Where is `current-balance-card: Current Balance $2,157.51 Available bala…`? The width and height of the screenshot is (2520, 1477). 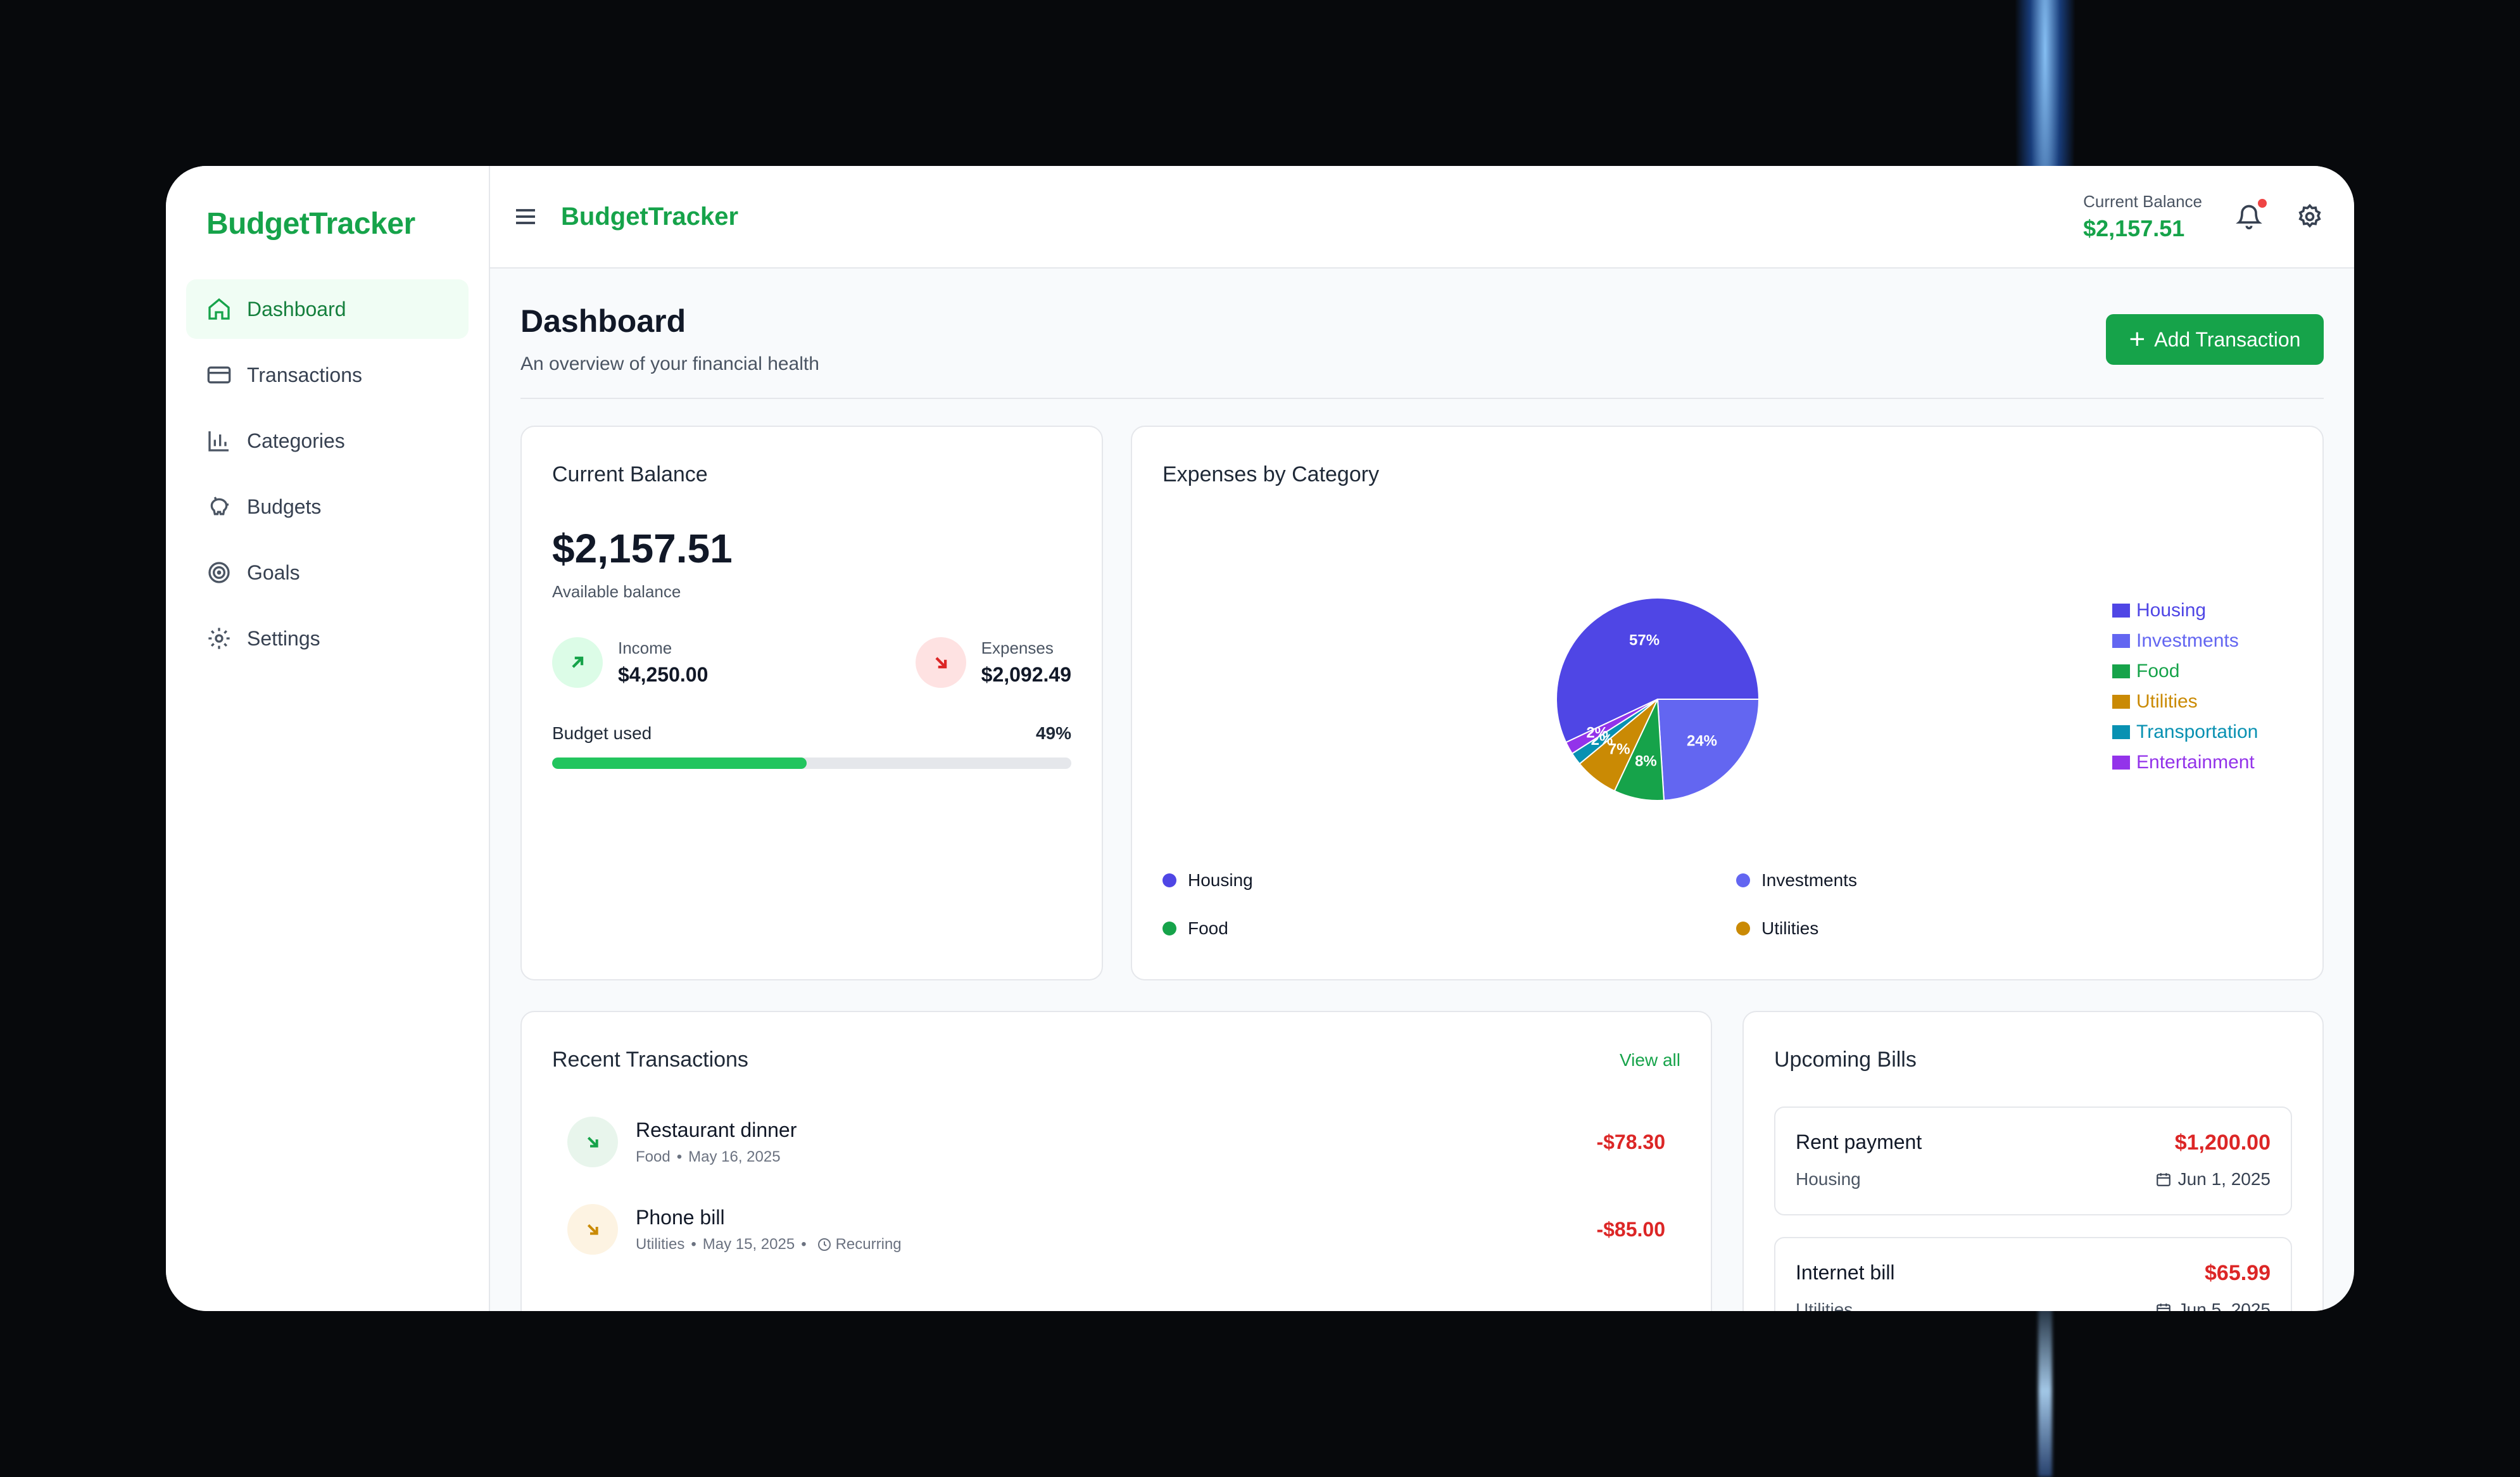 current-balance-card: Current Balance $2,157.51 Available bala… is located at coordinates (811, 703).